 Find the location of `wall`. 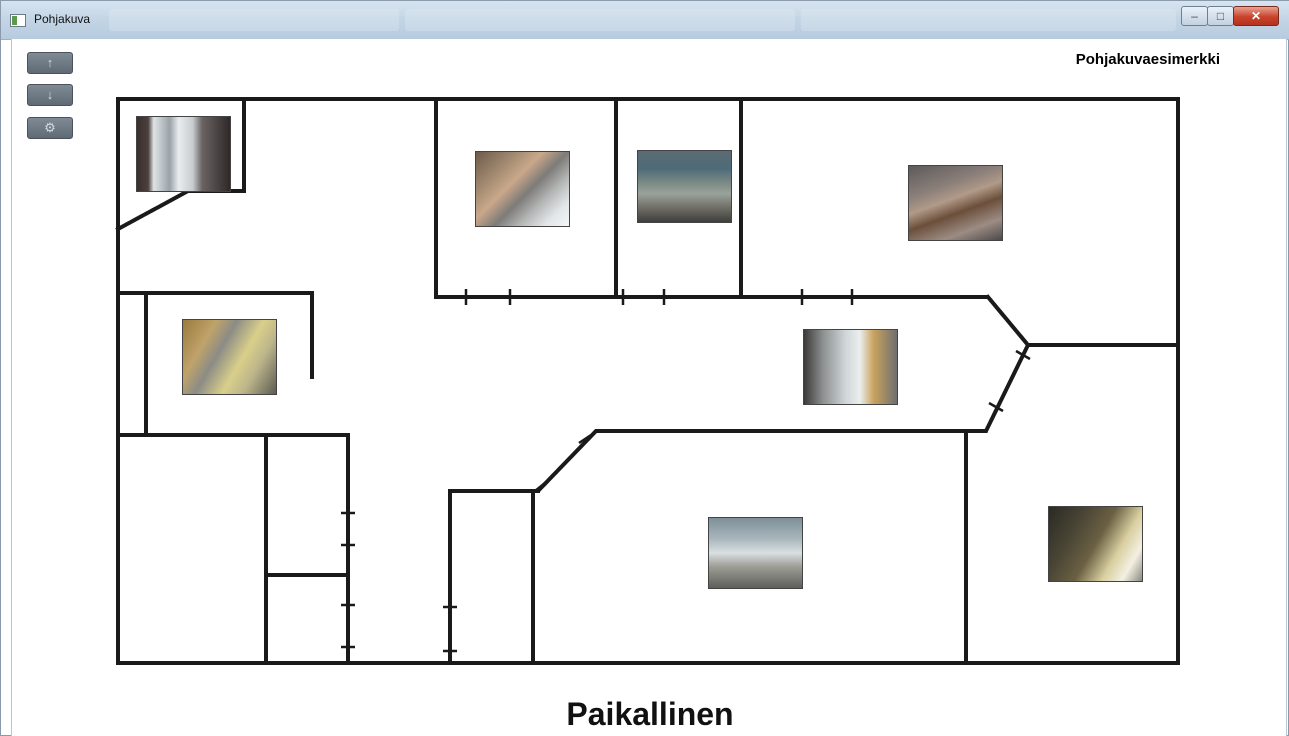

wall is located at coordinates (153, 210).